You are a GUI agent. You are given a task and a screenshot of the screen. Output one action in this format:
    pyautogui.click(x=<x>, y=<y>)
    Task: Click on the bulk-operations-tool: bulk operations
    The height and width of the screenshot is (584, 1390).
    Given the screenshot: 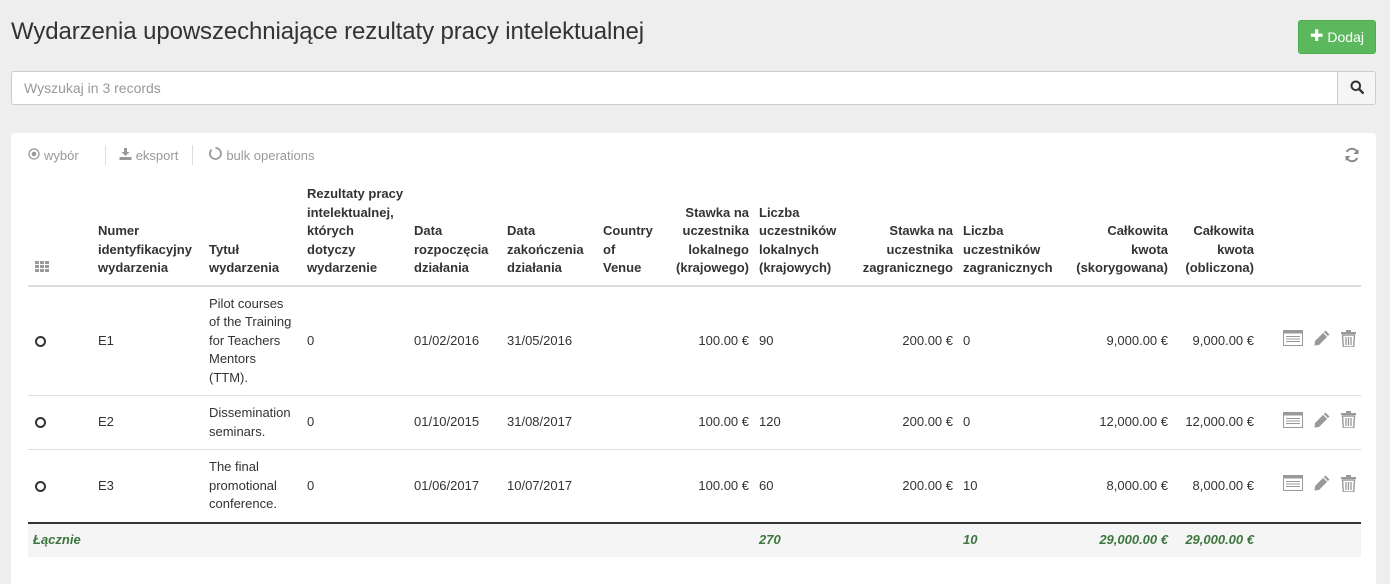 What is the action you would take?
    pyautogui.click(x=262, y=155)
    